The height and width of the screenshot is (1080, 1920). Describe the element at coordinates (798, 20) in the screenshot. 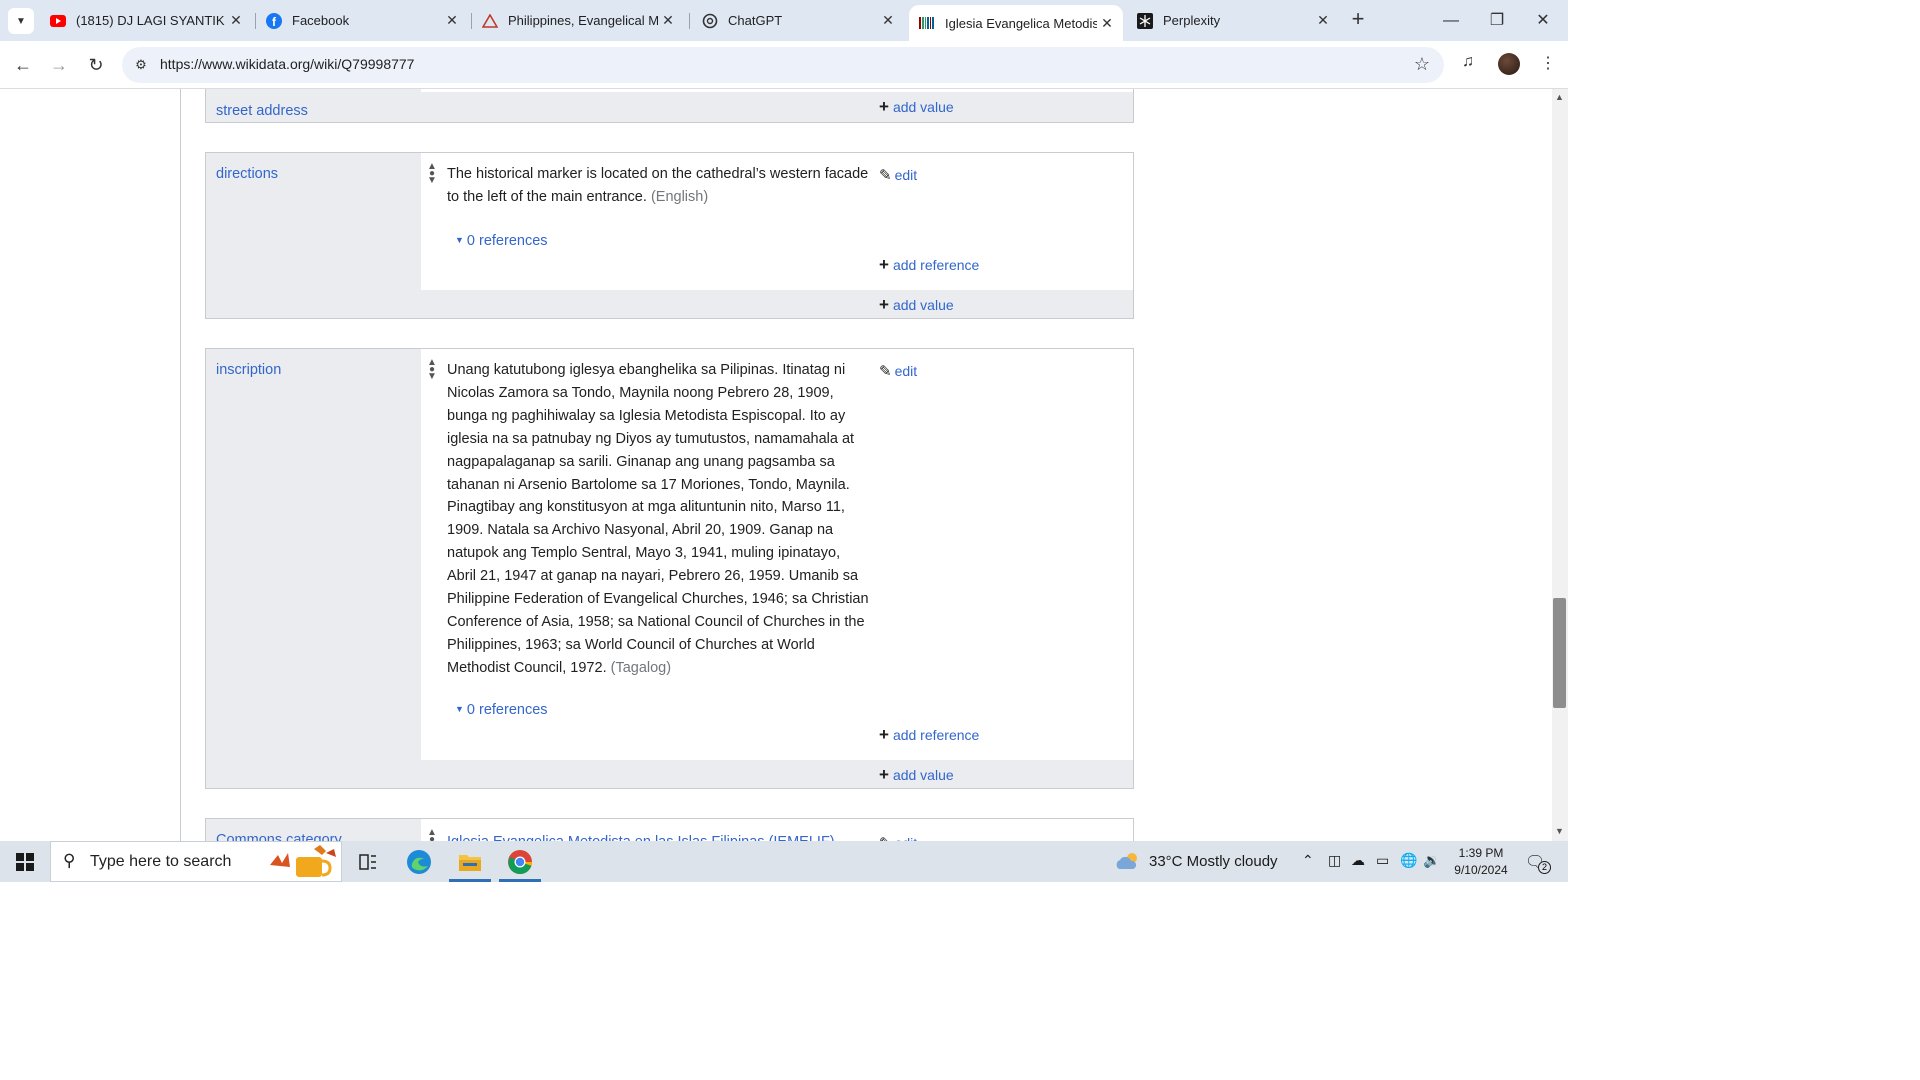

I see `tab-chatgpt: ChatGPT ✕` at that location.